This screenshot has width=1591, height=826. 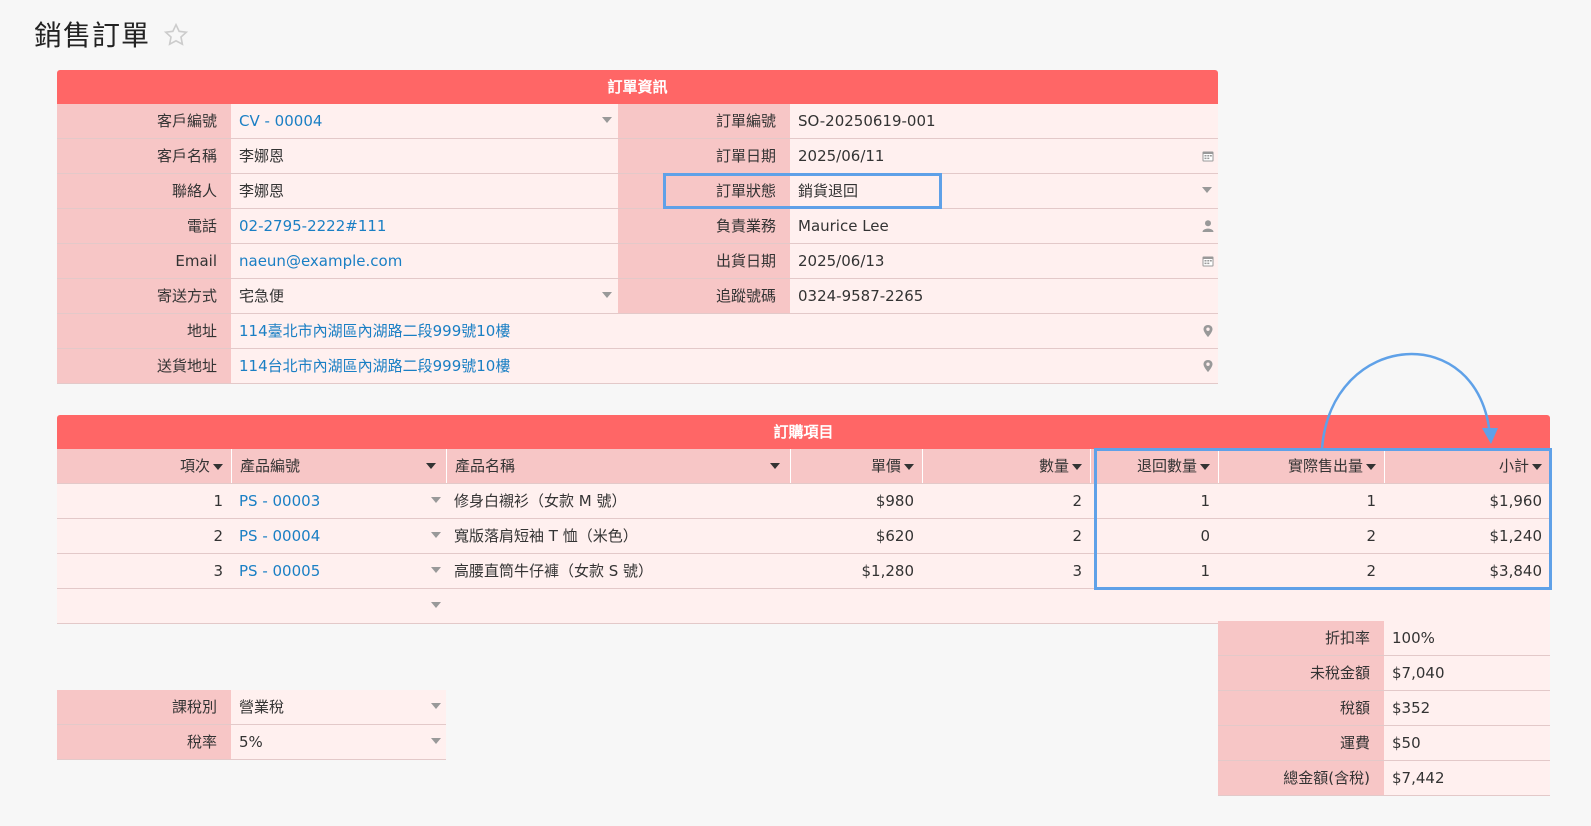 What do you see at coordinates (1301, 501) in the screenshot?
I see `cell-sold: 1` at bounding box center [1301, 501].